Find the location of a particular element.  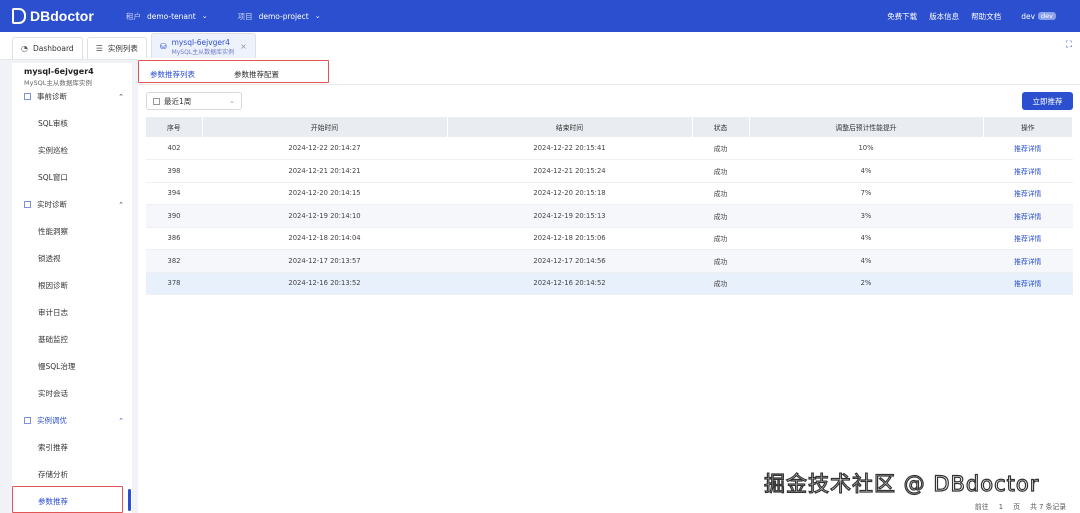

highlight-box-param-recommend is located at coordinates (67, 499).